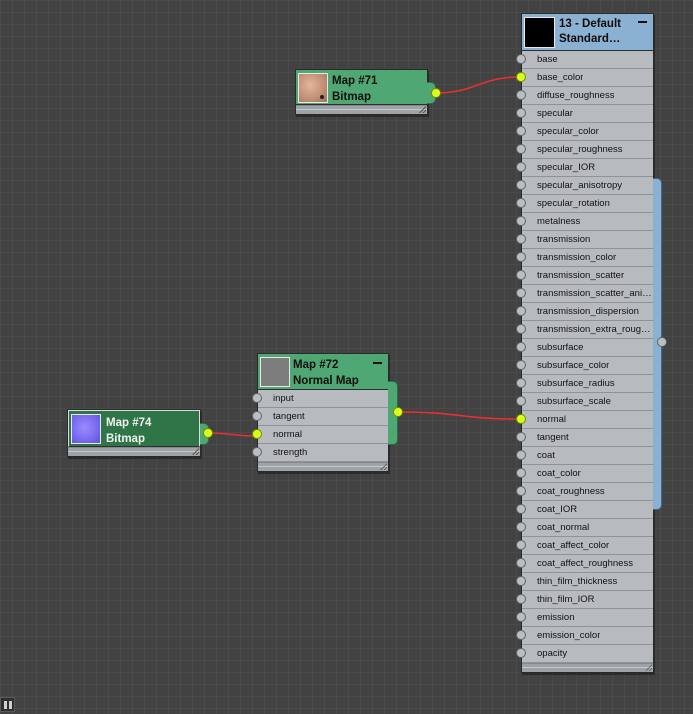  What do you see at coordinates (584, 474) in the screenshot?
I see `slot-row: coat_color` at bounding box center [584, 474].